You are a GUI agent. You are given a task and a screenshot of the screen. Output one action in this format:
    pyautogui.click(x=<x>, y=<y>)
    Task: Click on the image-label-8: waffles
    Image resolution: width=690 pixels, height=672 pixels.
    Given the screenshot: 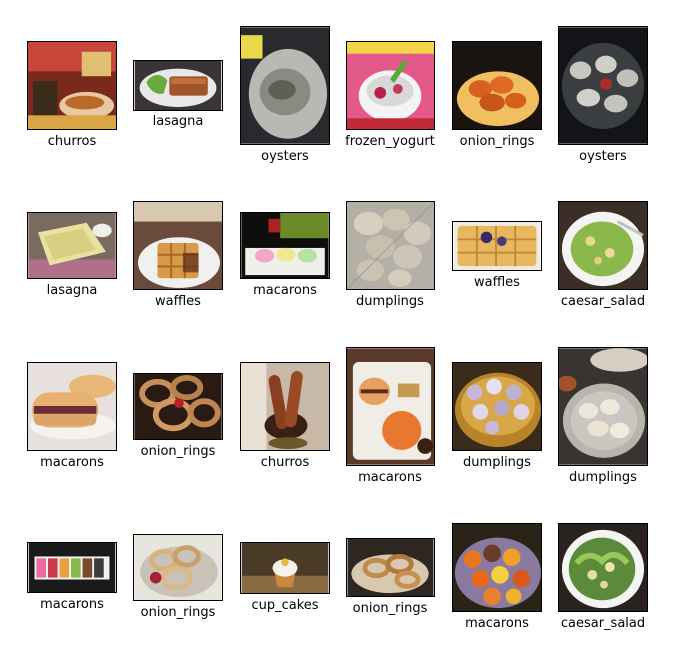 What is the action you would take?
    pyautogui.click(x=178, y=301)
    